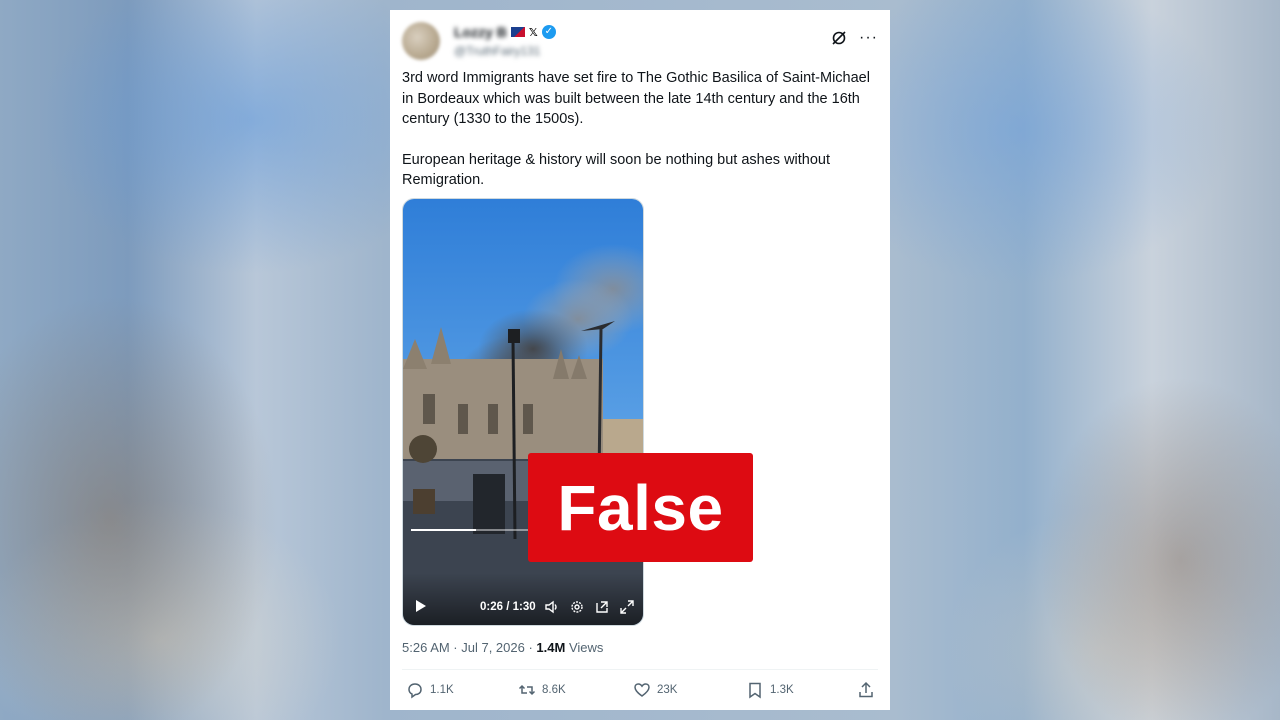 The width and height of the screenshot is (1280, 720). What do you see at coordinates (548, 32) in the screenshot?
I see `verified-badge-icon: ✓` at bounding box center [548, 32].